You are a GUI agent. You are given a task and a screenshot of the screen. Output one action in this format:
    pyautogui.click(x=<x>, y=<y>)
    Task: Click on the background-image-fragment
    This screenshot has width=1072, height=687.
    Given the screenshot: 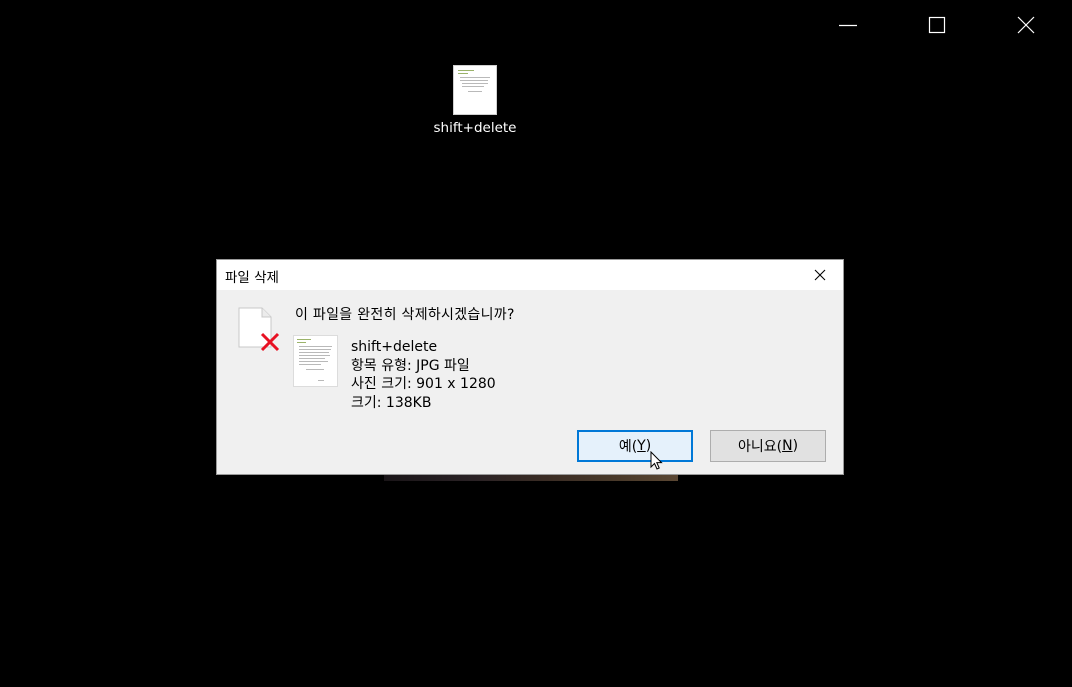 What is the action you would take?
    pyautogui.click(x=531, y=477)
    